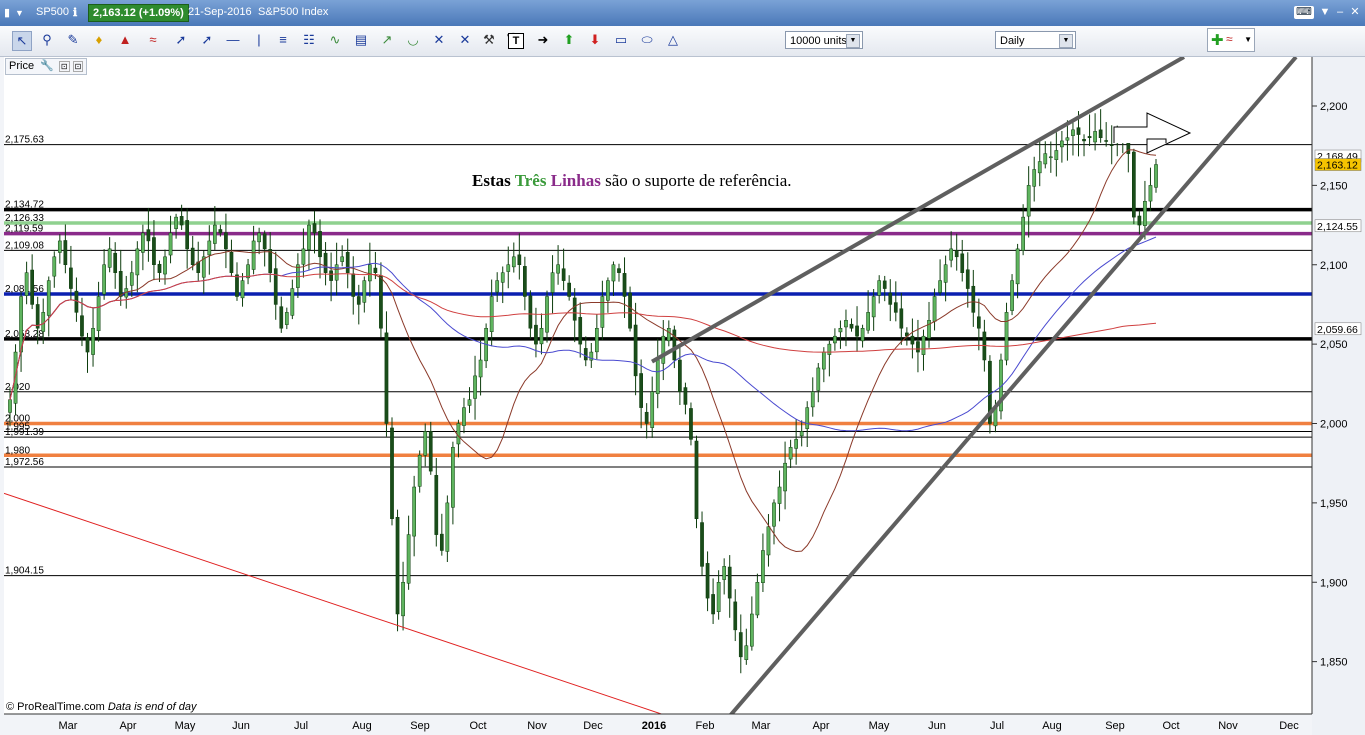  What do you see at coordinates (1035, 40) in the screenshot?
I see `timeframe-select: Daily ▼` at bounding box center [1035, 40].